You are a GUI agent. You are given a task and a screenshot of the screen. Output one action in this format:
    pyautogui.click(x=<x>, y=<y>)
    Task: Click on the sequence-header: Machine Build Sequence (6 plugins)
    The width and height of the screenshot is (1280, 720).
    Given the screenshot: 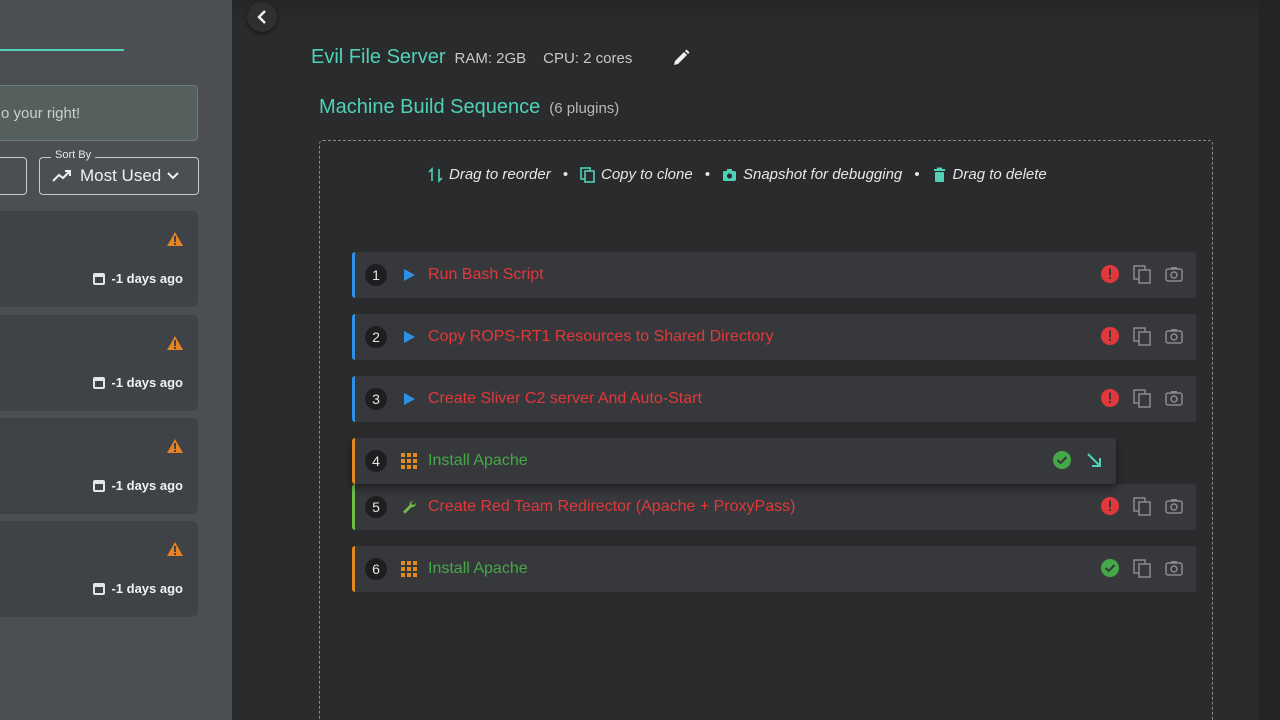 What is the action you would take?
    pyautogui.click(x=469, y=107)
    